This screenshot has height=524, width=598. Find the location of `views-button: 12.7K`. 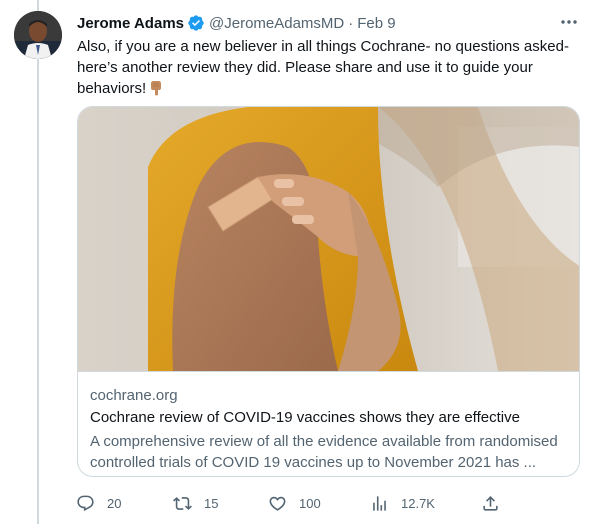

views-button: 12.7K is located at coordinates (402, 503).